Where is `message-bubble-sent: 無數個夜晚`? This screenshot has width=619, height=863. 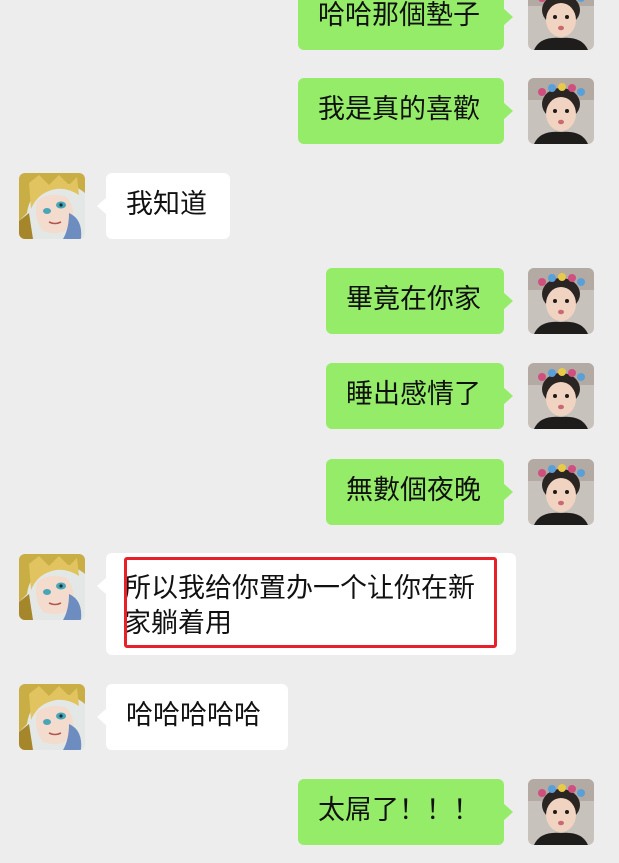 message-bubble-sent: 無數個夜晚 is located at coordinates (419, 492).